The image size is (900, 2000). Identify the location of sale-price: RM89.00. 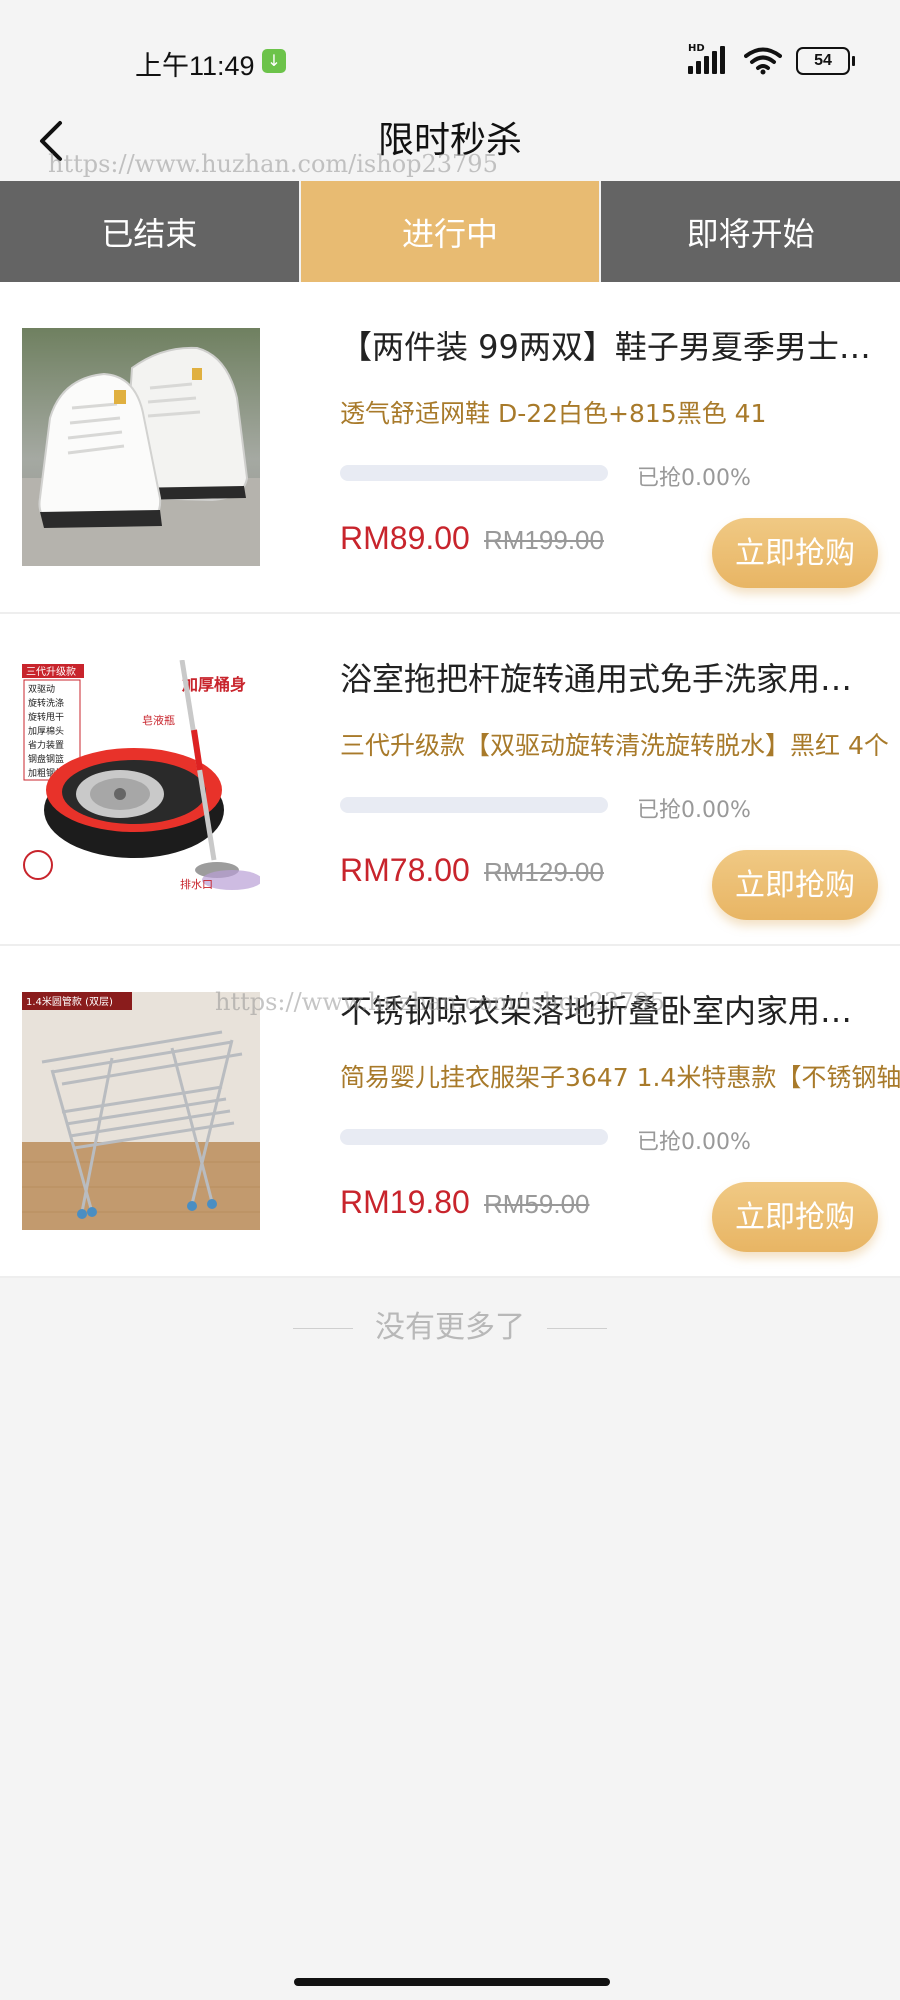
(405, 538).